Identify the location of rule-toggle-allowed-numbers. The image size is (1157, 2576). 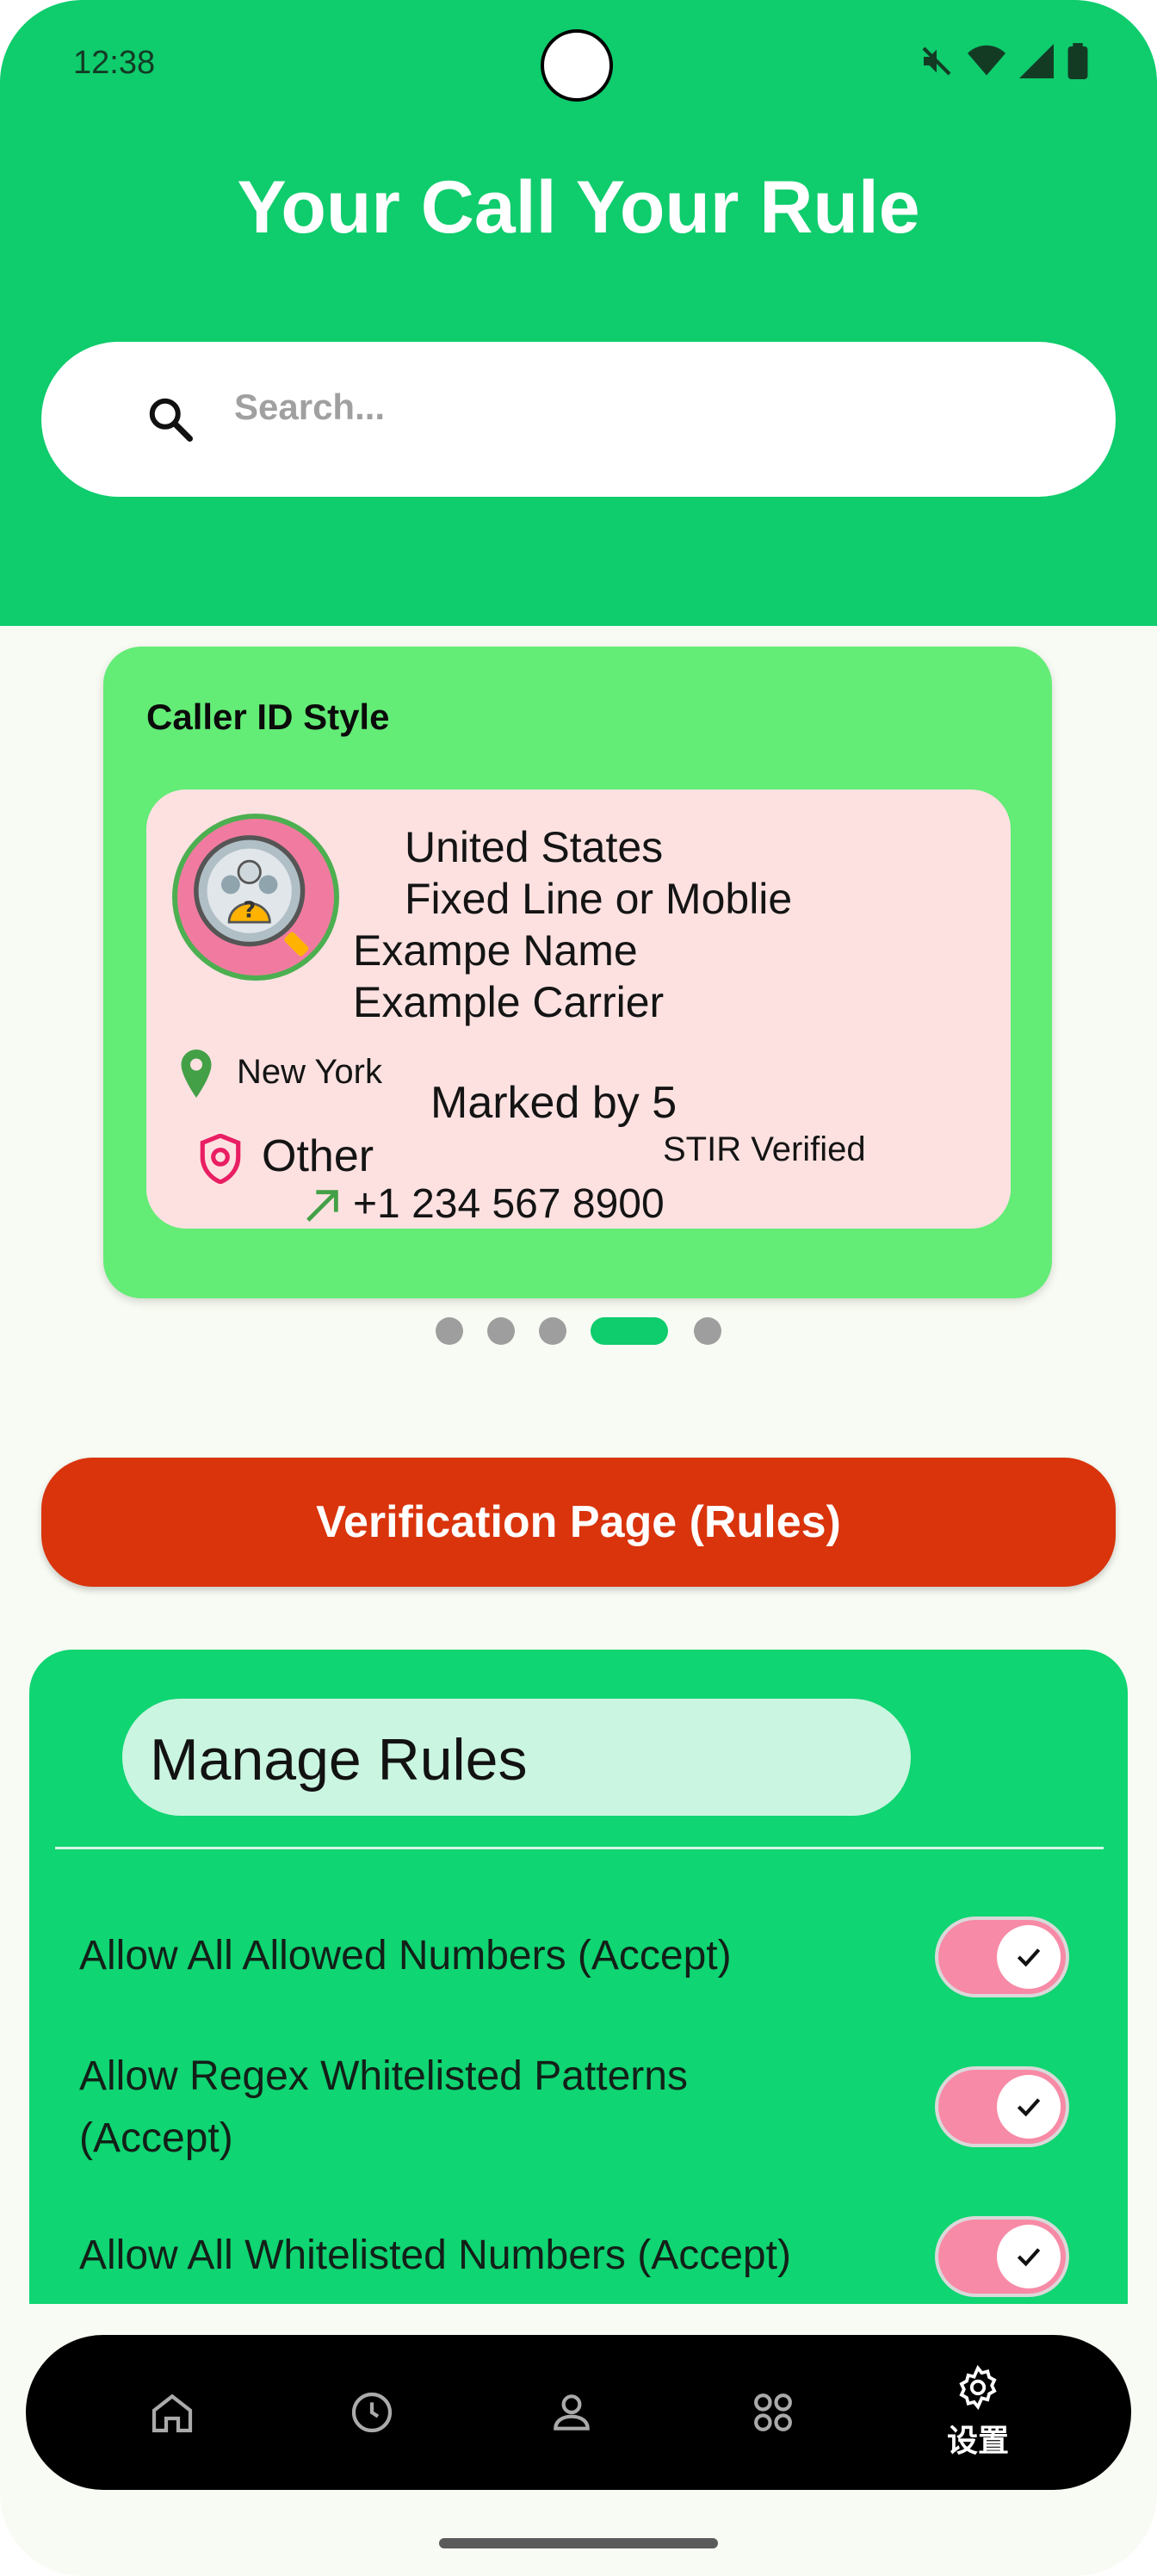
(1002, 1957).